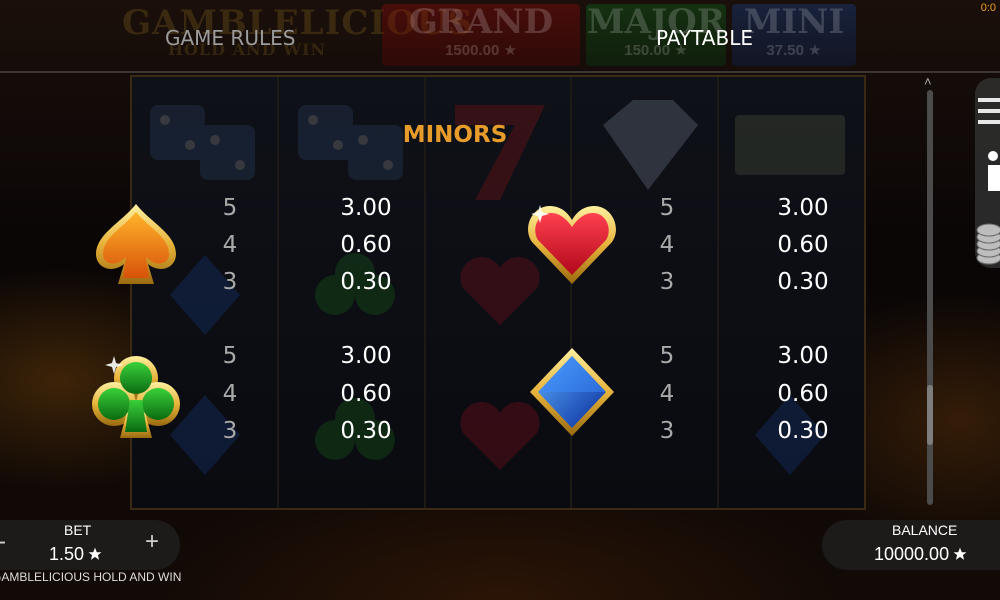 Image resolution: width=1000 pixels, height=600 pixels. I want to click on info-icon, so click(993, 171).